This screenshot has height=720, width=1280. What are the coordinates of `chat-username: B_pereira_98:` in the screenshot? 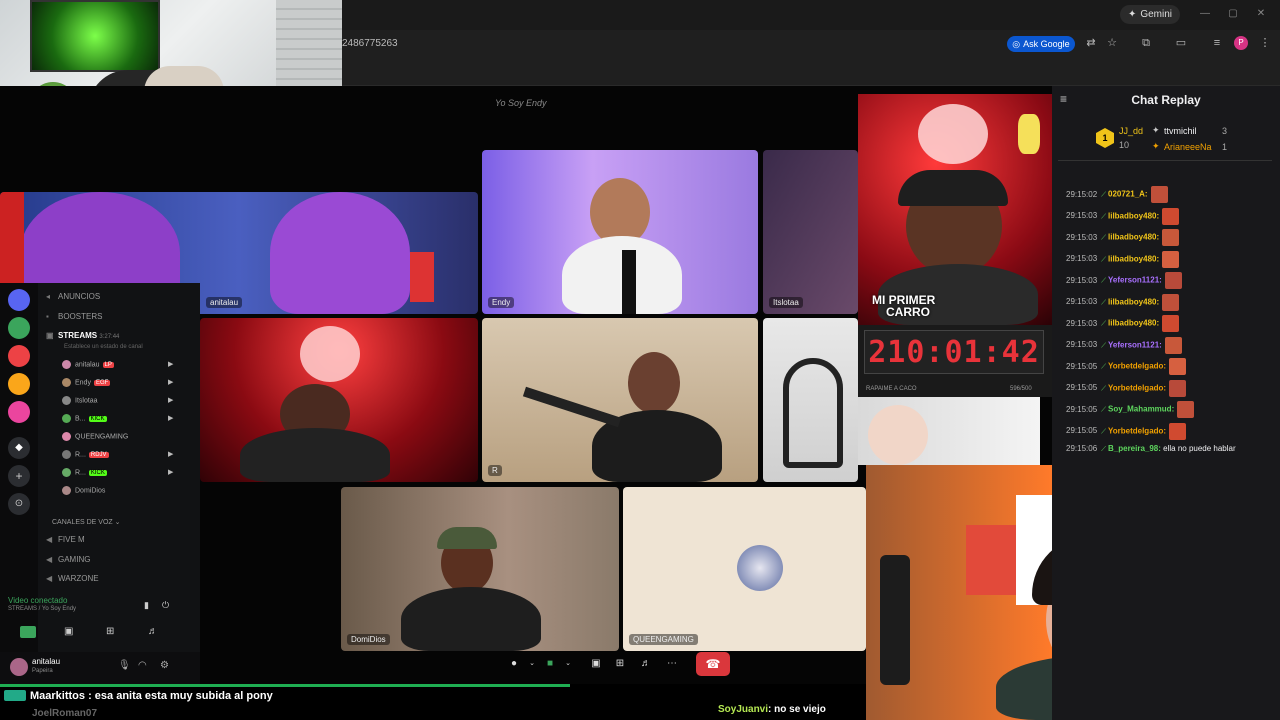 It's located at (1134, 448).